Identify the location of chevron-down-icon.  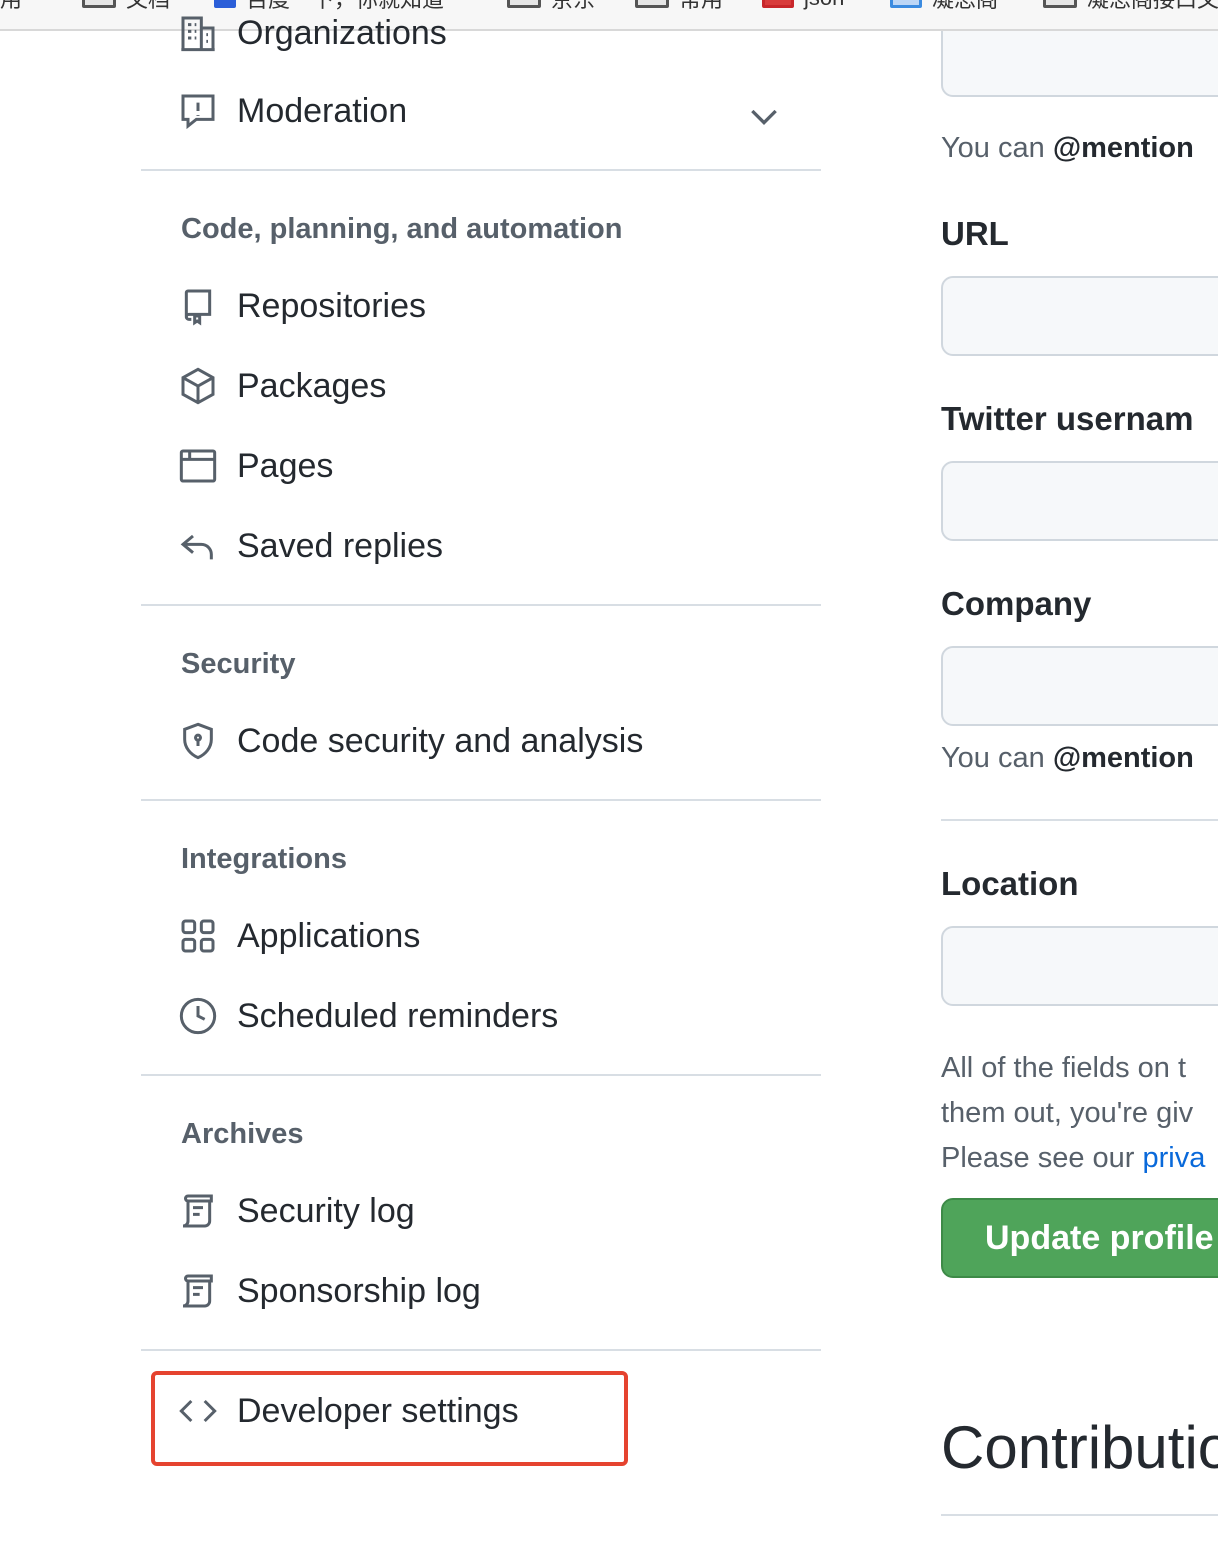
(764, 116).